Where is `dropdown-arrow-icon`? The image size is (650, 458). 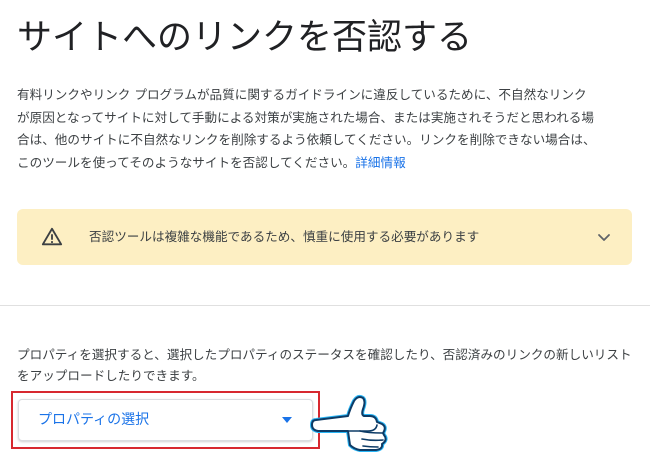
dropdown-arrow-icon is located at coordinates (287, 420).